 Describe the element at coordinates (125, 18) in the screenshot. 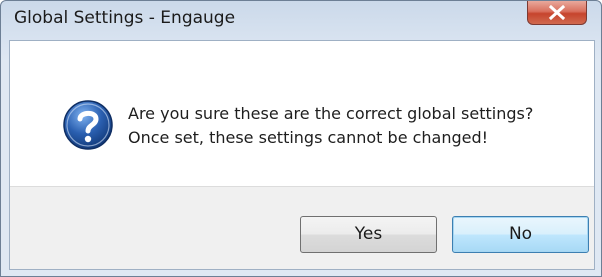

I see `window-title: Global Settings - Engauge` at that location.